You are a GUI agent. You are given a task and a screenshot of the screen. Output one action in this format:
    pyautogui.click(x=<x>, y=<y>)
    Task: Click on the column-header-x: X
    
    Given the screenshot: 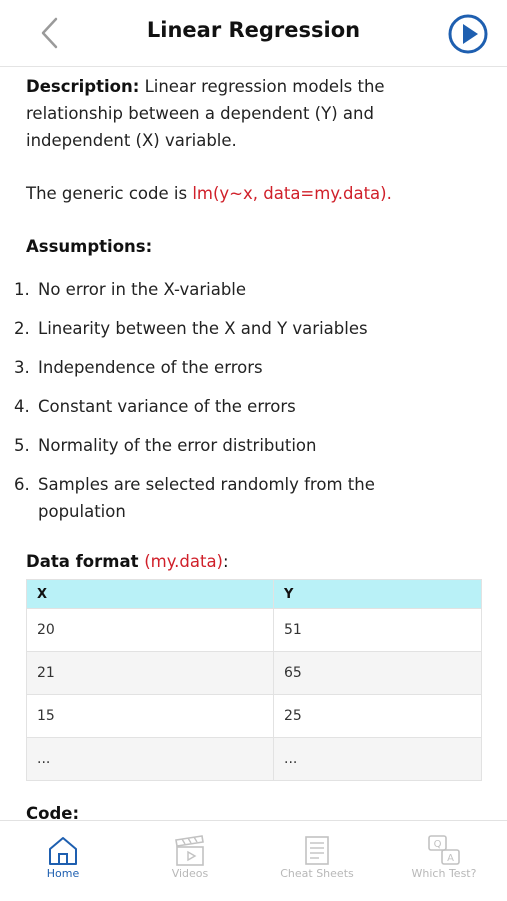 What is the action you would take?
    pyautogui.click(x=150, y=594)
    